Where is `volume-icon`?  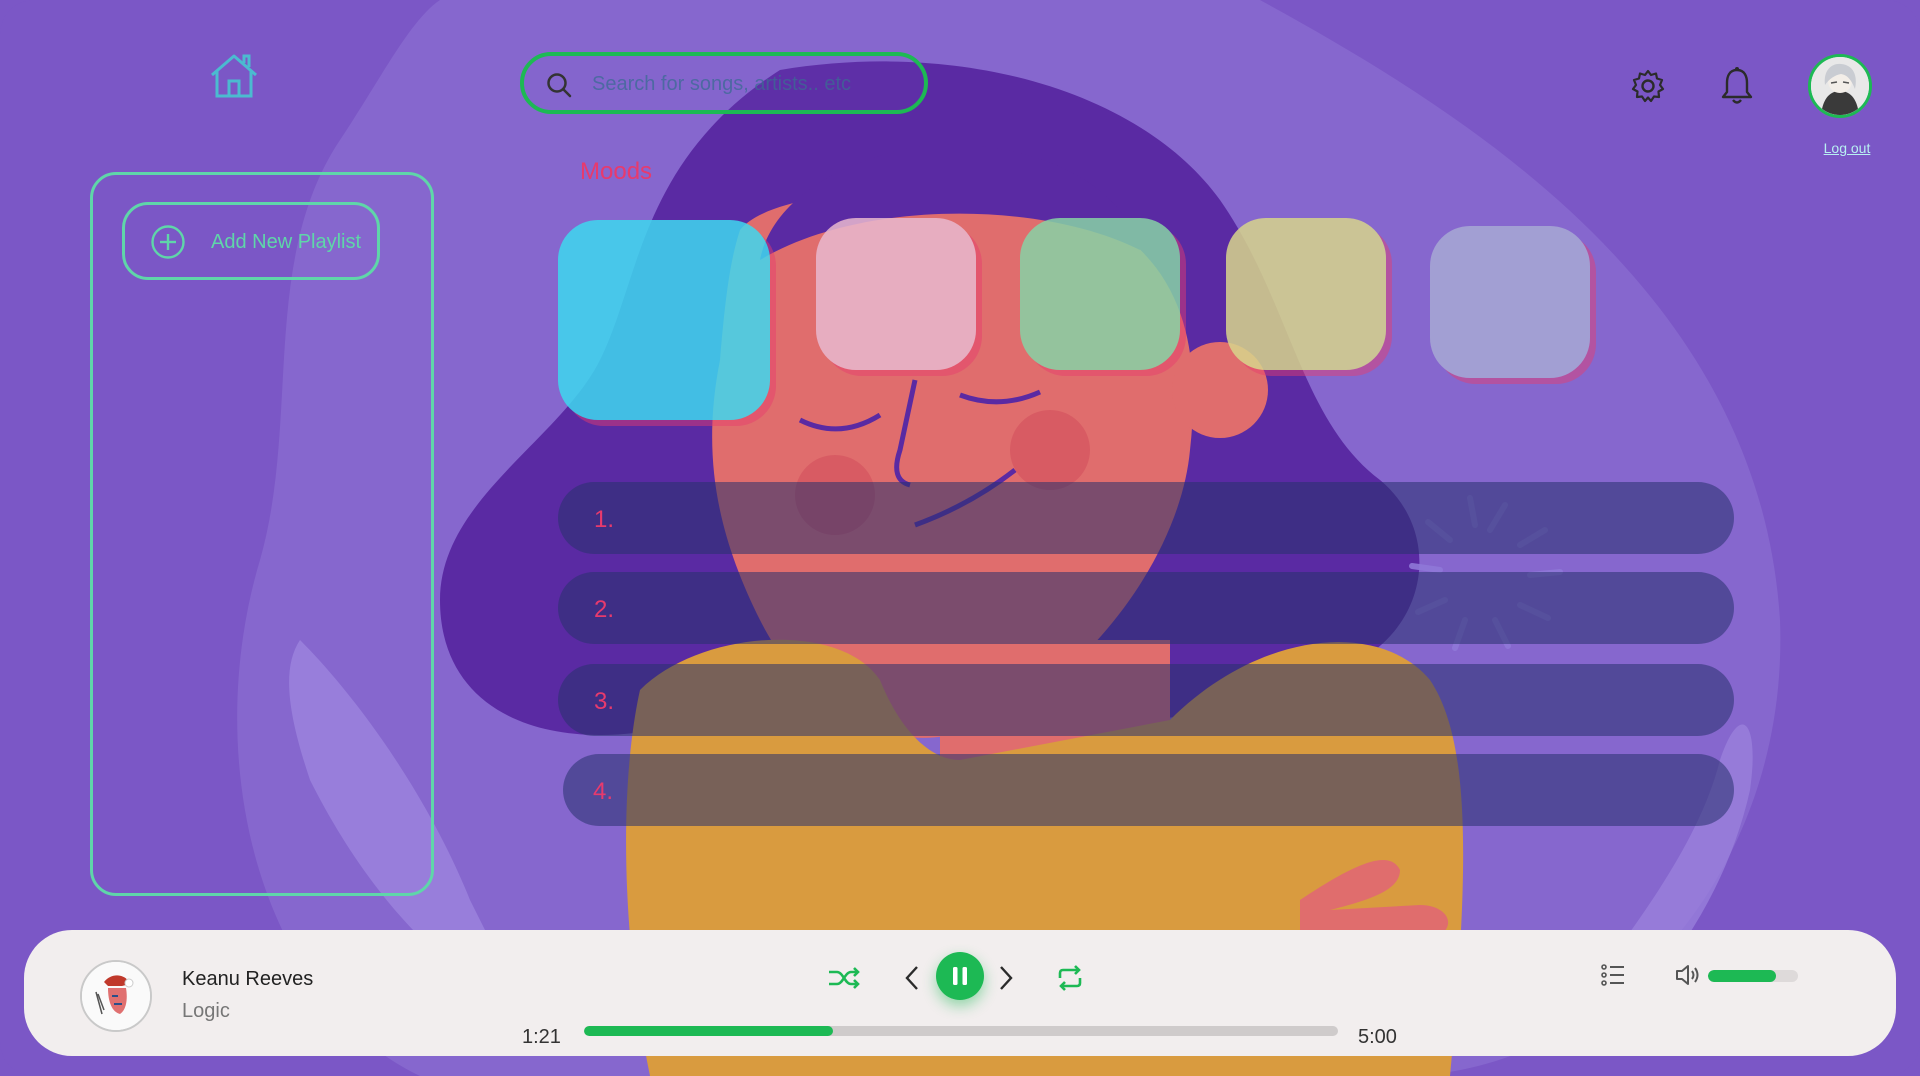 volume-icon is located at coordinates (1687, 975).